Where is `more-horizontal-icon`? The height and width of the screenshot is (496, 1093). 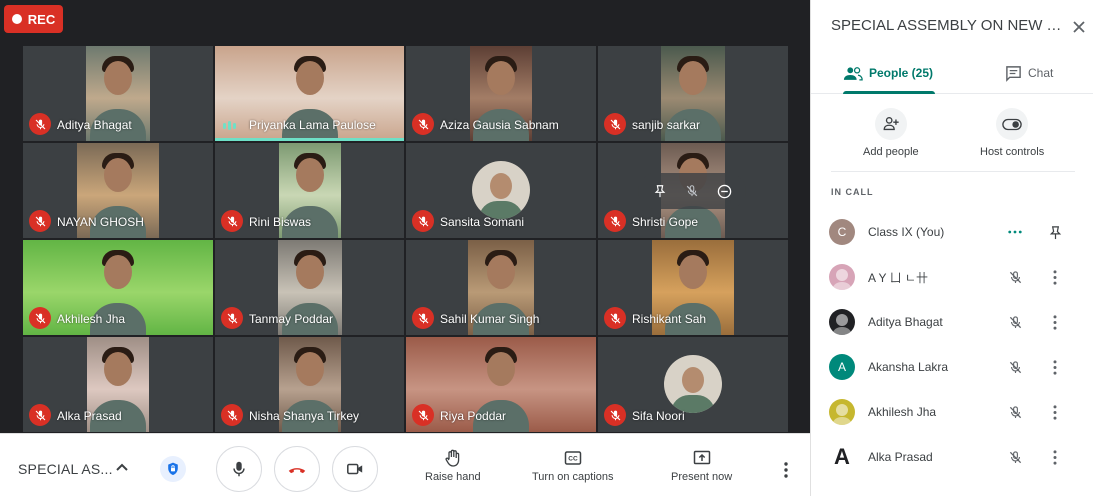 more-horizontal-icon is located at coordinates (1015, 232).